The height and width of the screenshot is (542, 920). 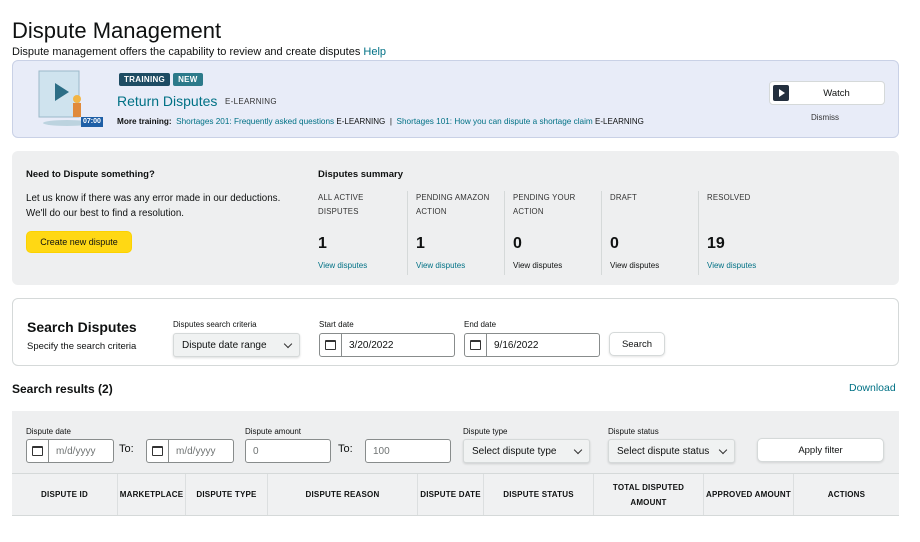 I want to click on summary-pending-amazon: PENDING AMAZON ACTION 1 View disputes, so click(x=455, y=233).